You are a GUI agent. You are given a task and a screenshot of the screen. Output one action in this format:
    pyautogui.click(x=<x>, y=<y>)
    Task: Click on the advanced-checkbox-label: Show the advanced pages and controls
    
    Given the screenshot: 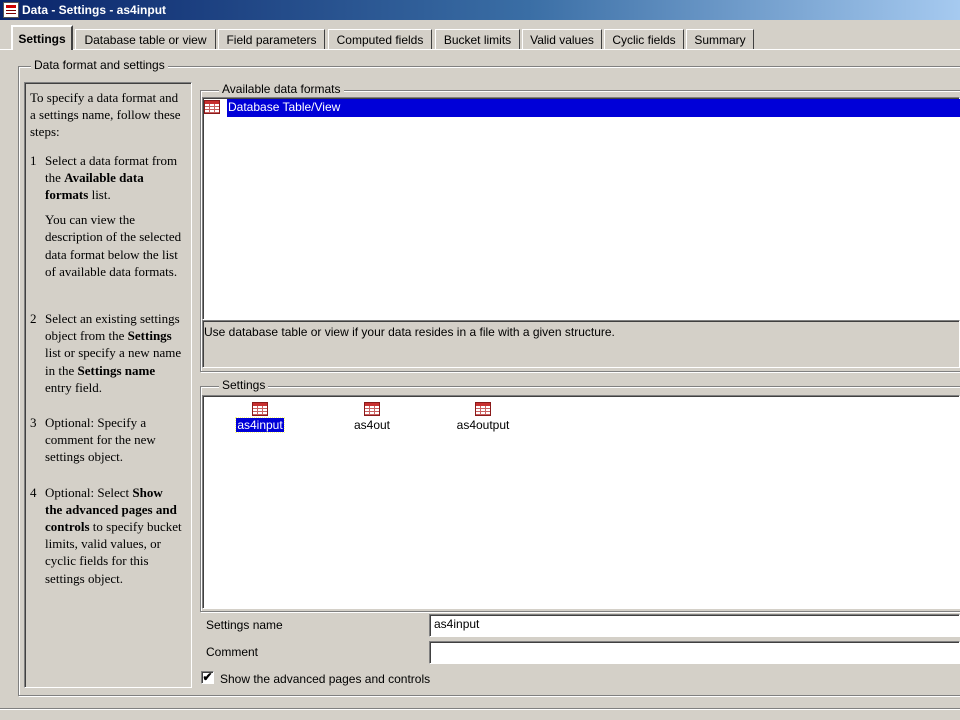 What is the action you would take?
    pyautogui.click(x=325, y=679)
    